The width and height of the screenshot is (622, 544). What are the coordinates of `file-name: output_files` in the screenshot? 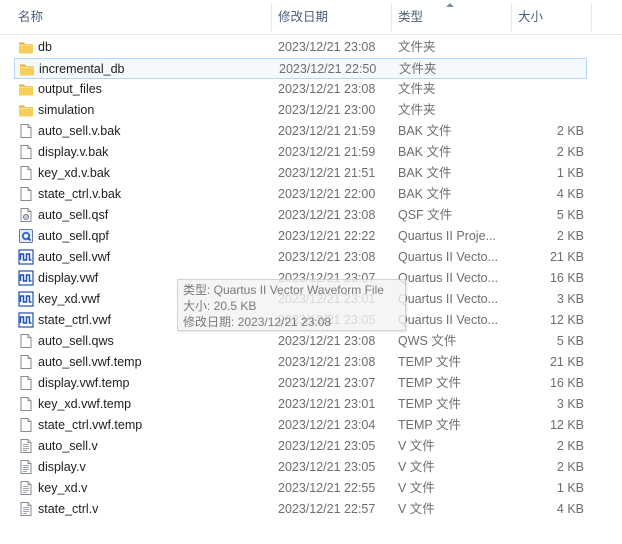 It's located at (70, 89).